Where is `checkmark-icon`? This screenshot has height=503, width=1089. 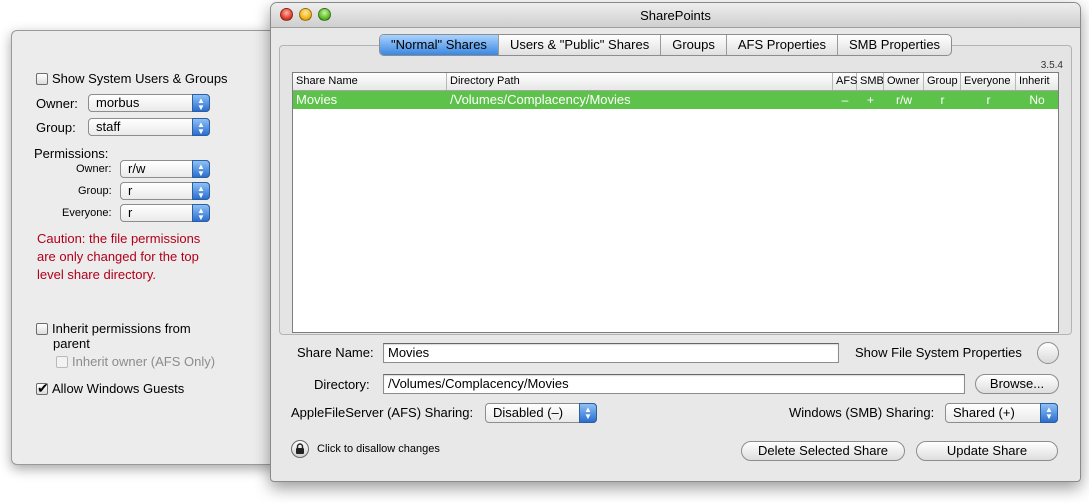 checkmark-icon is located at coordinates (42, 388).